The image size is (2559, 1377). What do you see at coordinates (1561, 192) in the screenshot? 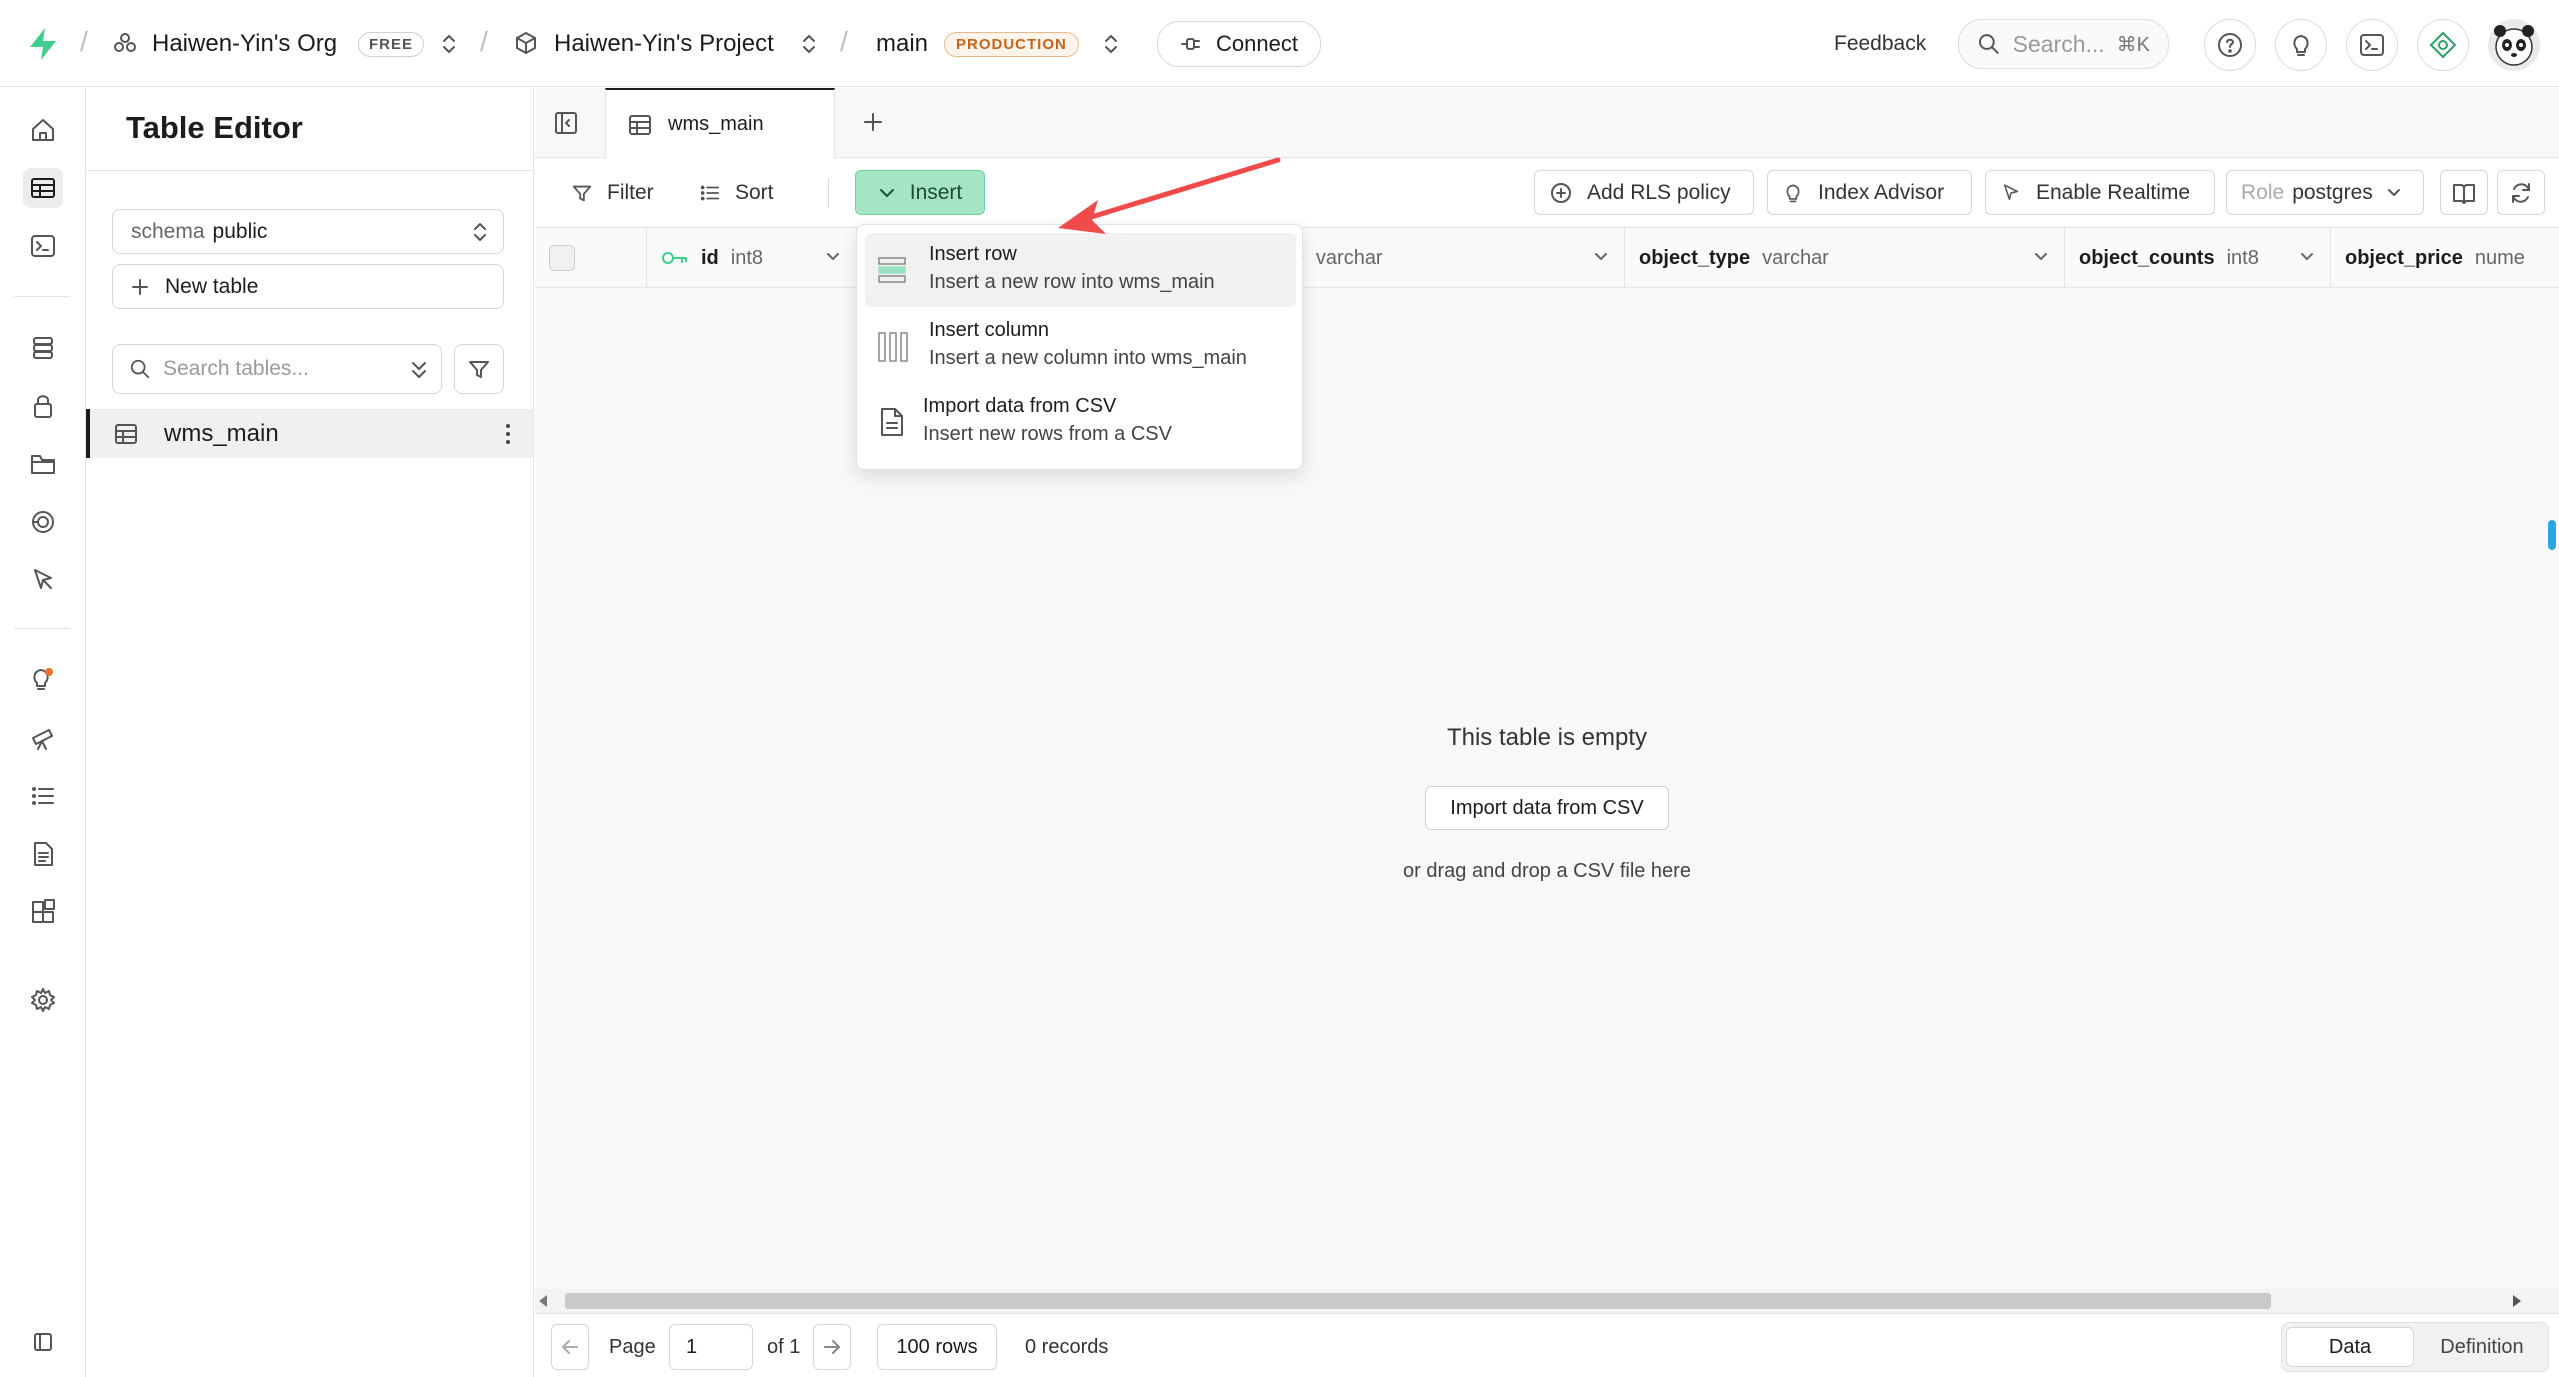
I see `plus-circle-icon` at bounding box center [1561, 192].